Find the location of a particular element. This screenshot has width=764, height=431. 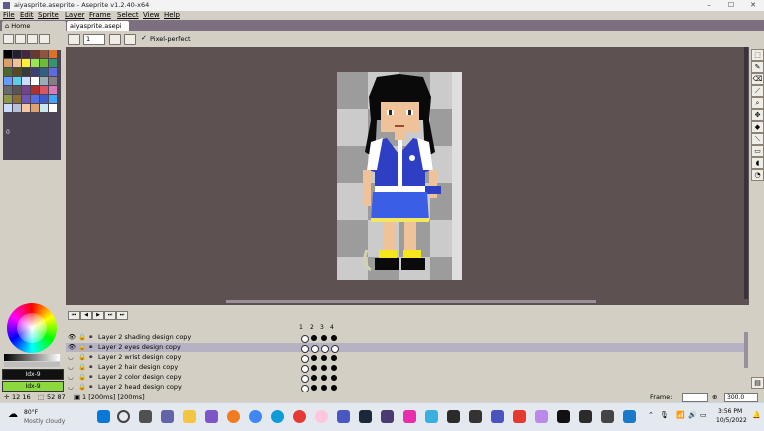

palette-presets-icon is located at coordinates (32, 39).